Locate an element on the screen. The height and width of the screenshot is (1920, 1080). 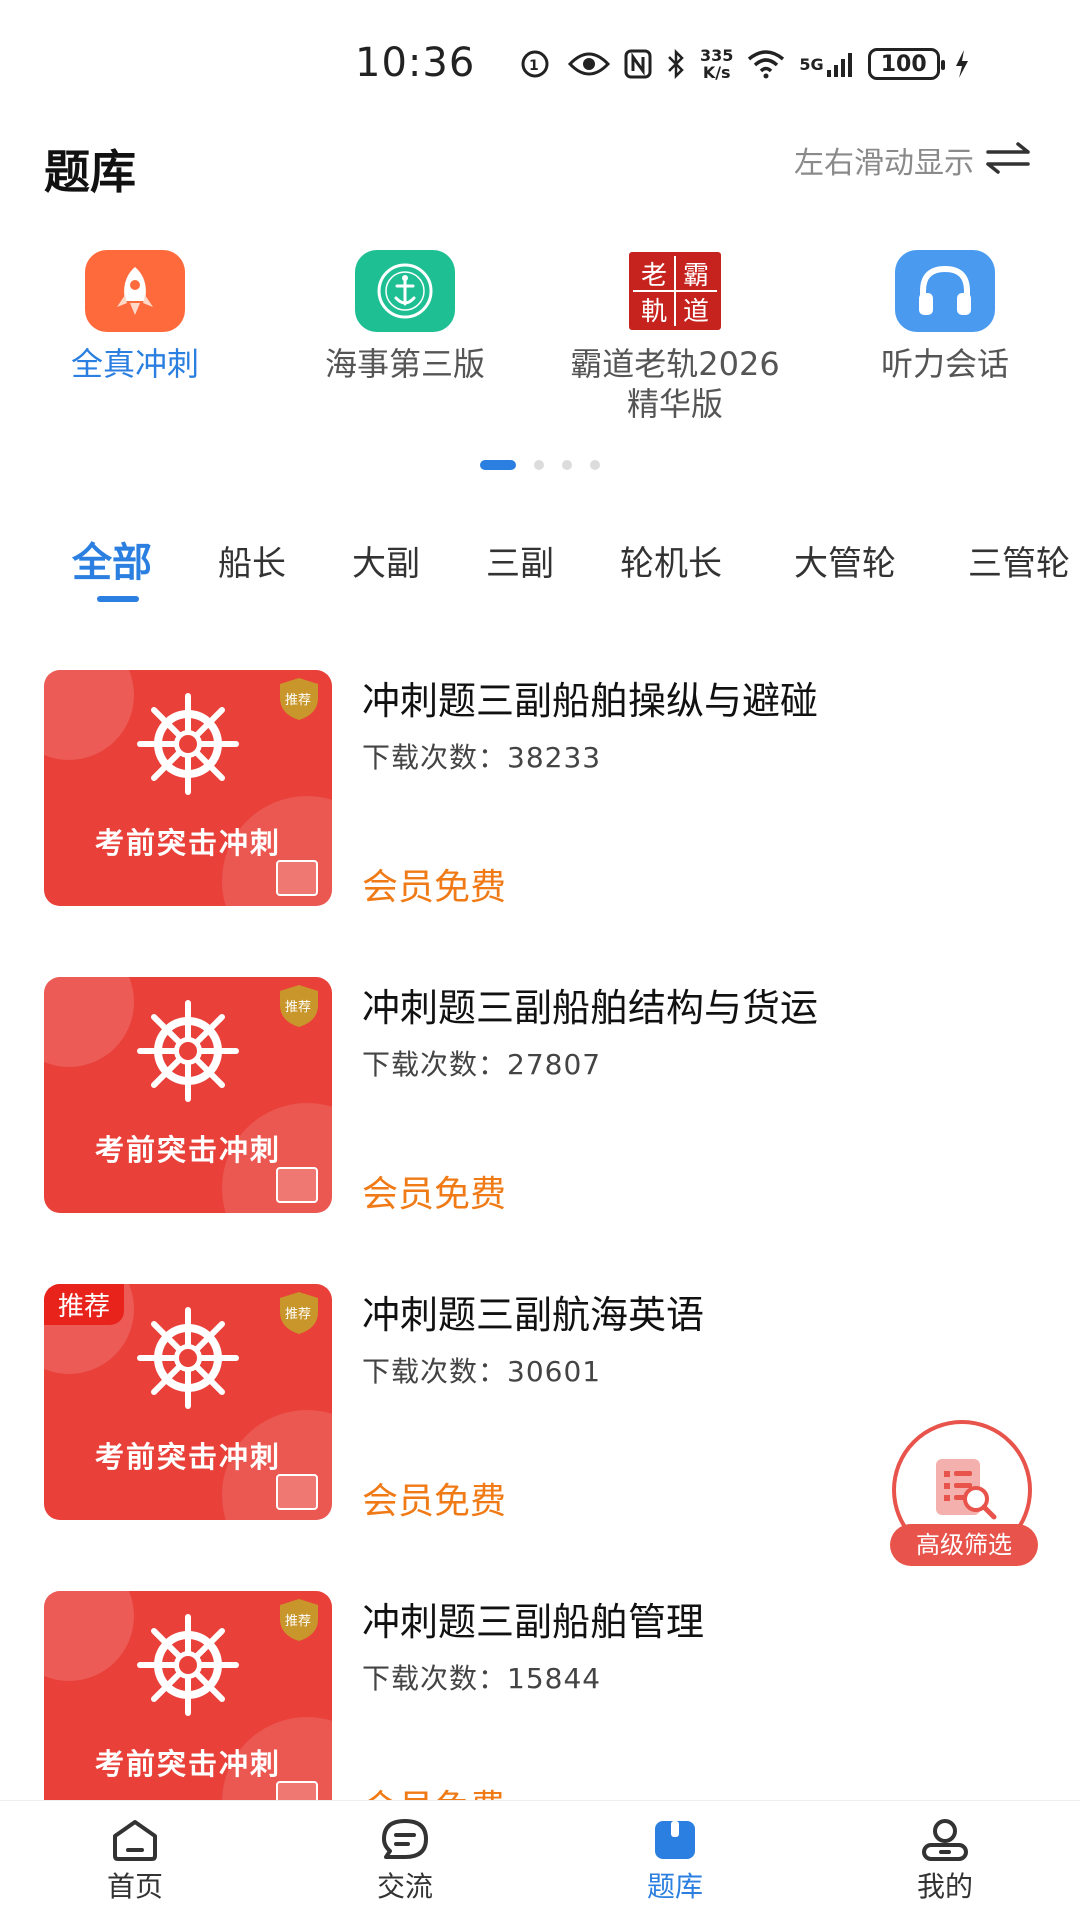
list-item: 考前突击冲刺 推荐 冲刺题三副船舶结构与货运 下载次数：27807 会员免费 is located at coordinates (540, 1097).